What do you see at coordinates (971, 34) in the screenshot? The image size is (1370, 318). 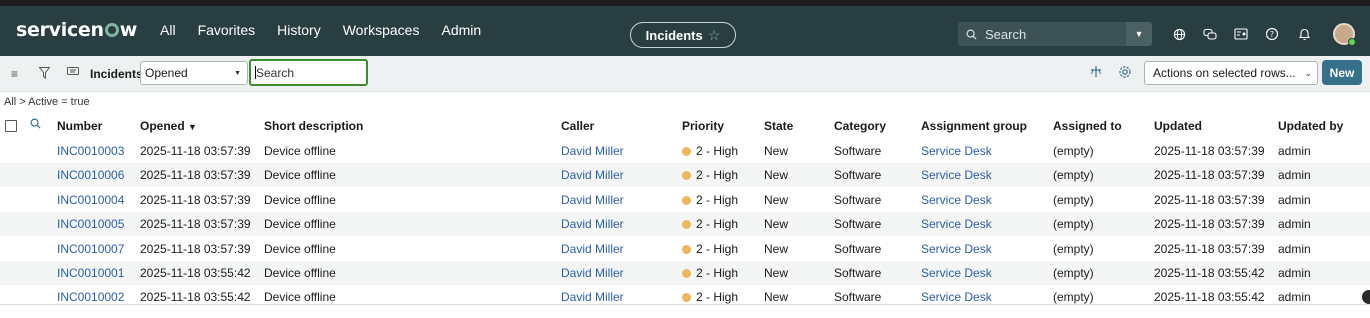 I see `search-icon` at bounding box center [971, 34].